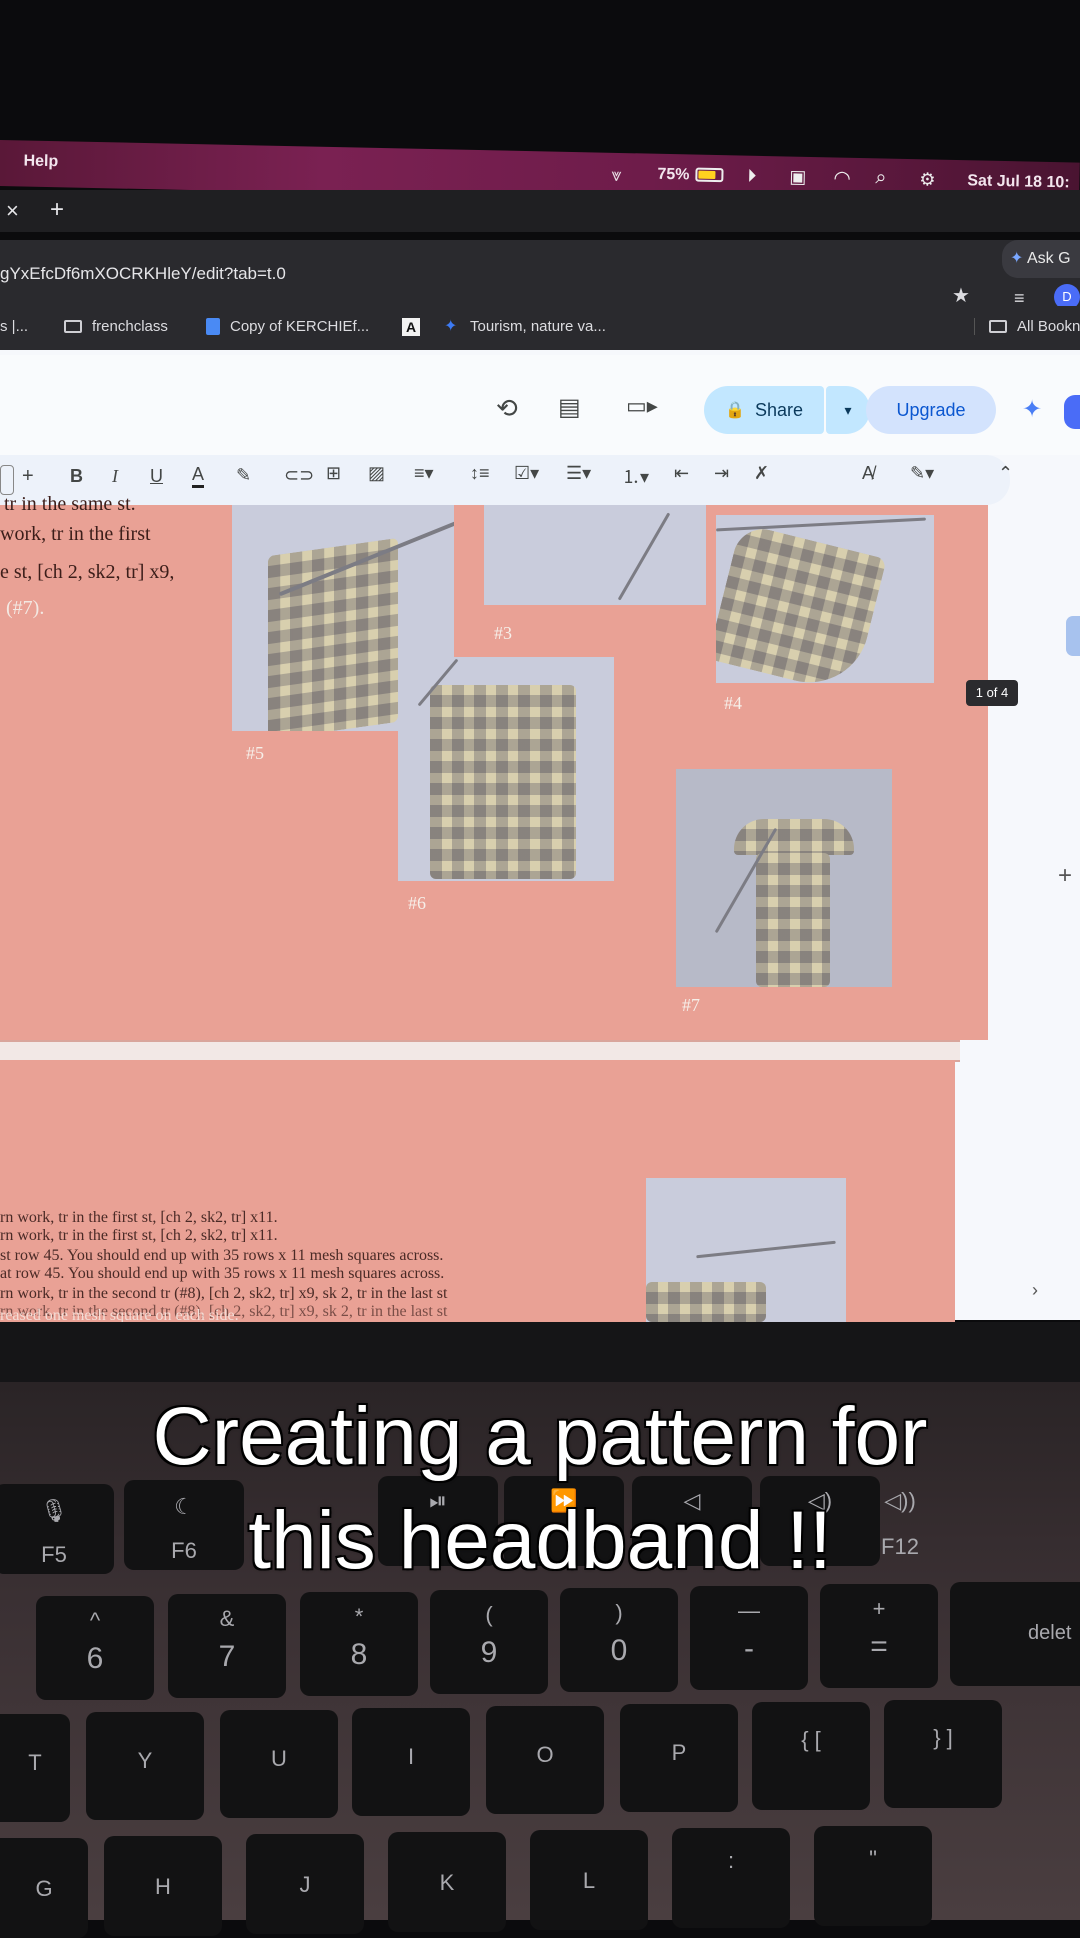  Describe the element at coordinates (797, 177) in the screenshot. I see `display-icon: ▣` at that location.